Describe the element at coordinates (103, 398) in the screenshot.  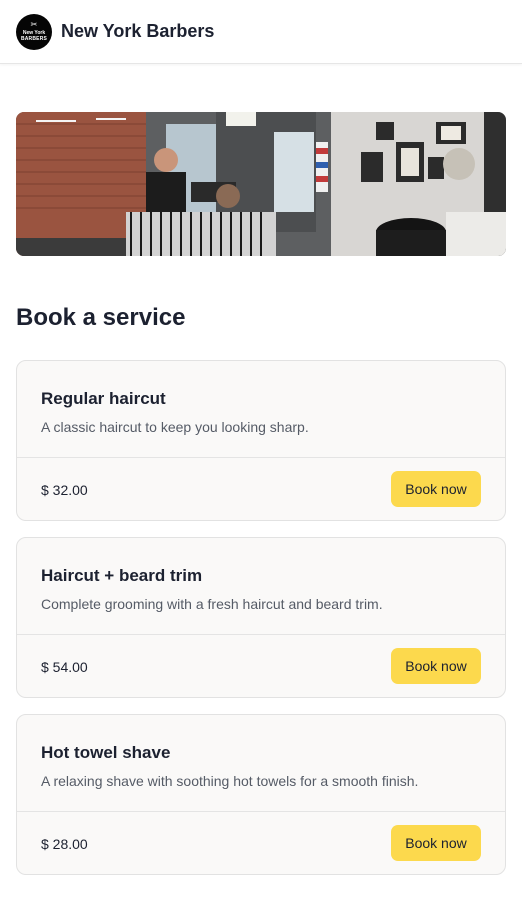
I see `service-title: Regular haircut` at that location.